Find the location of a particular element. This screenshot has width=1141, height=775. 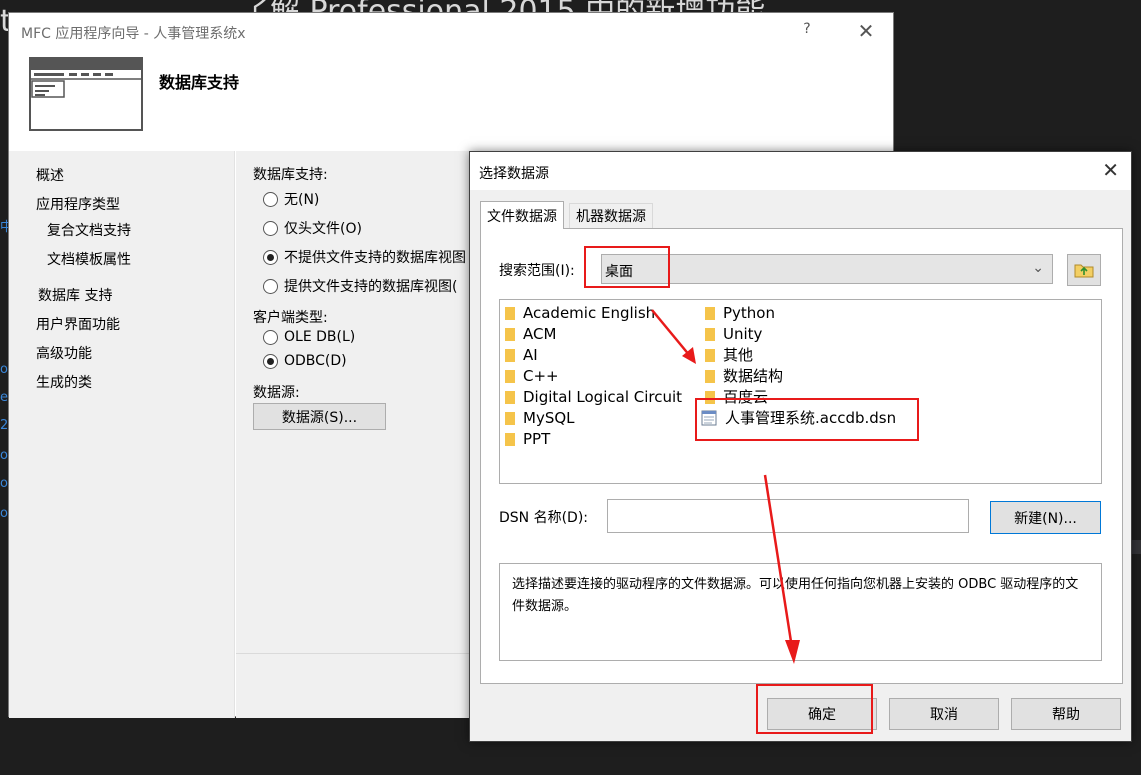

file-name: ACM is located at coordinates (540, 333).